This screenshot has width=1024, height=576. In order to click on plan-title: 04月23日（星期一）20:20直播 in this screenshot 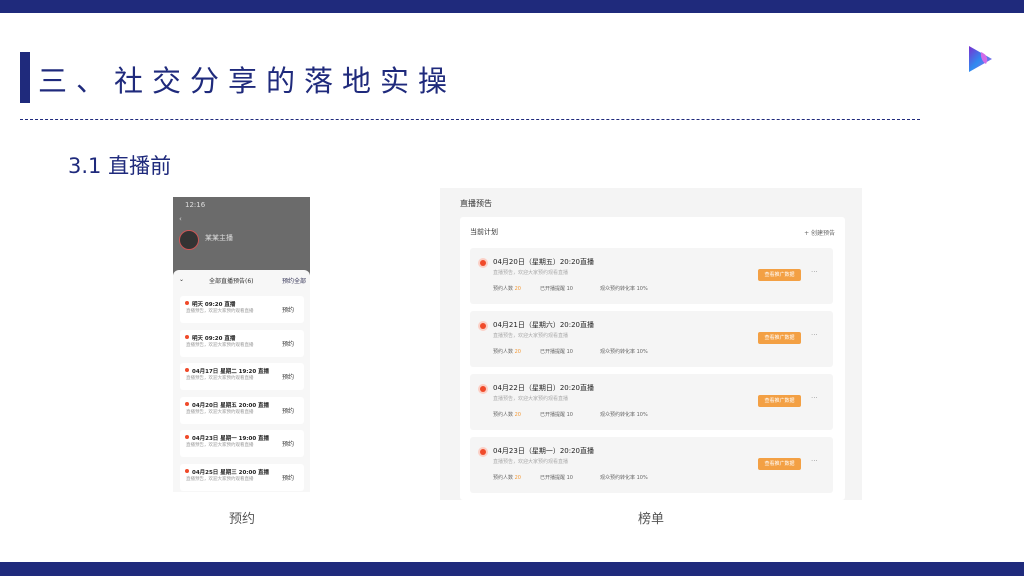, I will do `click(543, 451)`.